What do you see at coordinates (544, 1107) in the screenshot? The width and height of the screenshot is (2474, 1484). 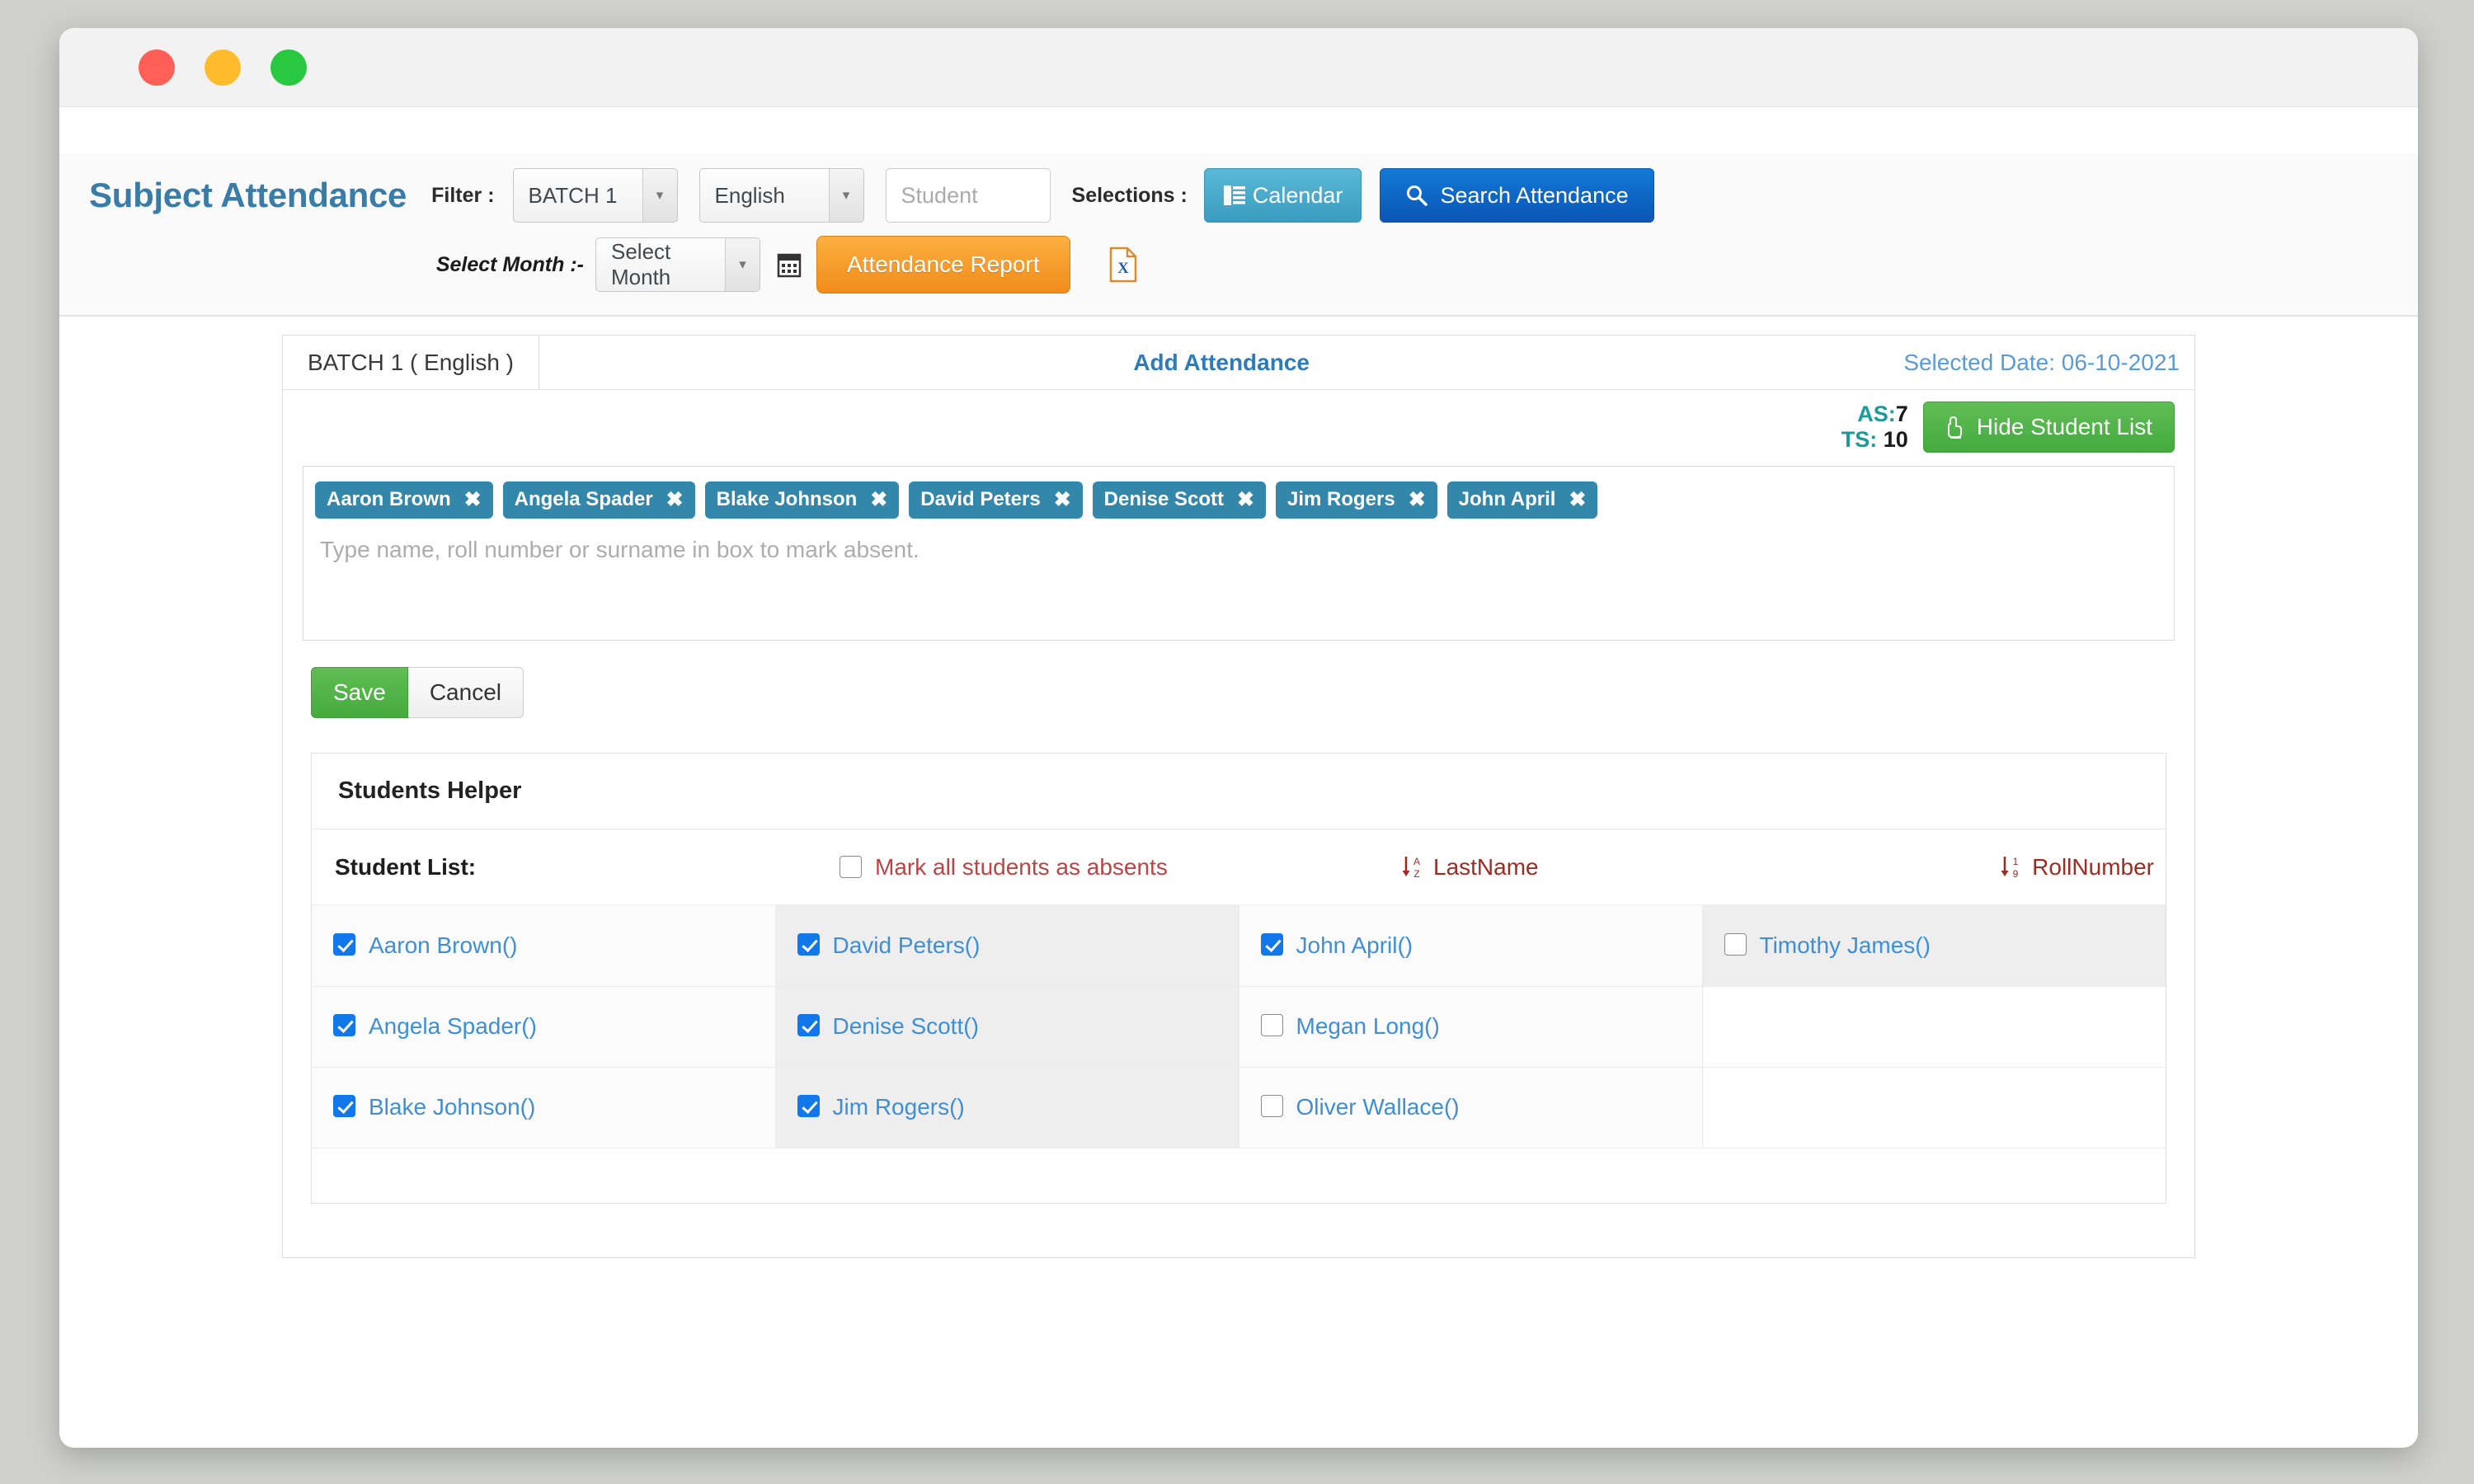 I see `student-cell: Blake Johnson()` at bounding box center [544, 1107].